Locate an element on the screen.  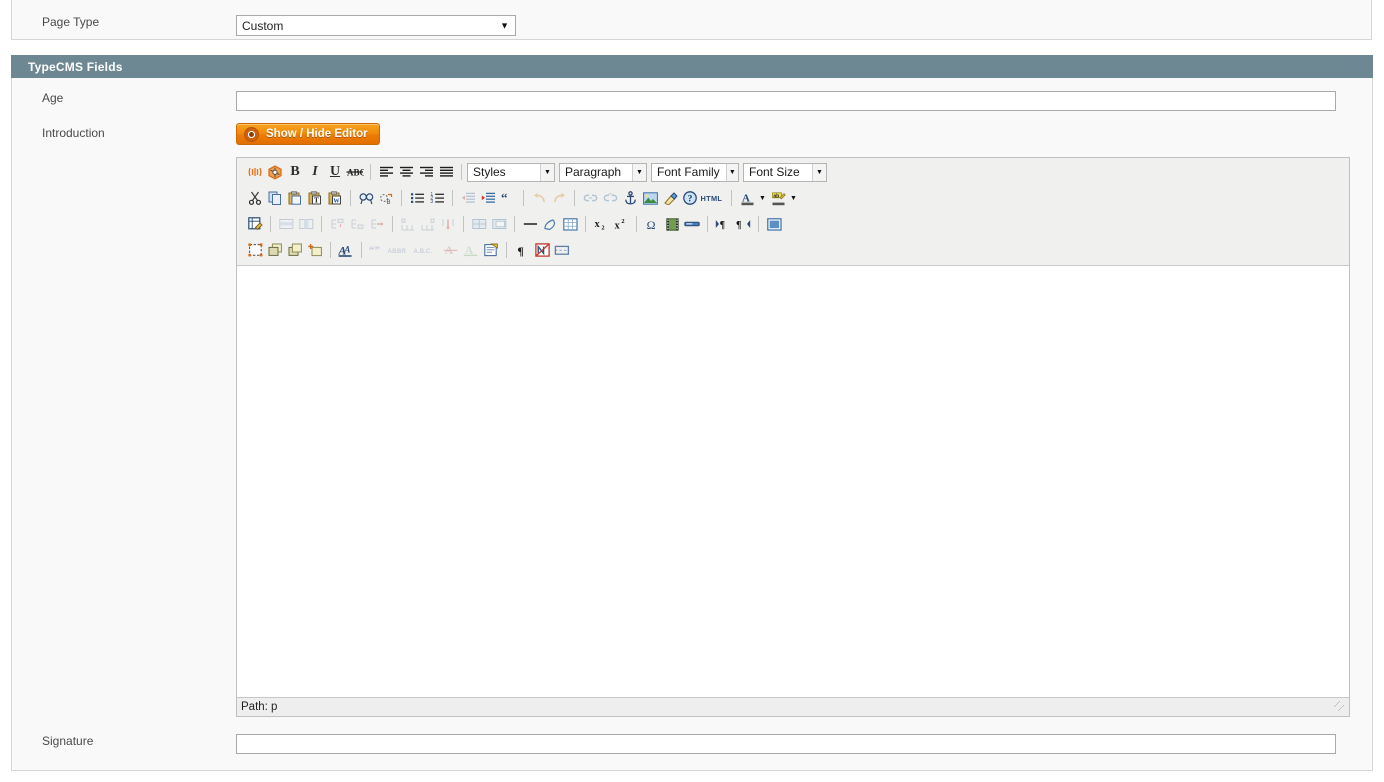
svg-text: 3 is located at coordinates (431, 201).